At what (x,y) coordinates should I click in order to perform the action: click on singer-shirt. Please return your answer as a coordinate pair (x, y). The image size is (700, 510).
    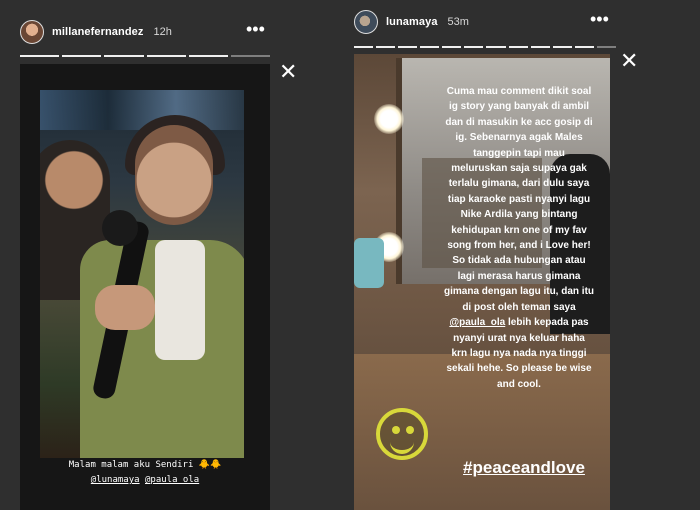
    Looking at the image, I should click on (180, 300).